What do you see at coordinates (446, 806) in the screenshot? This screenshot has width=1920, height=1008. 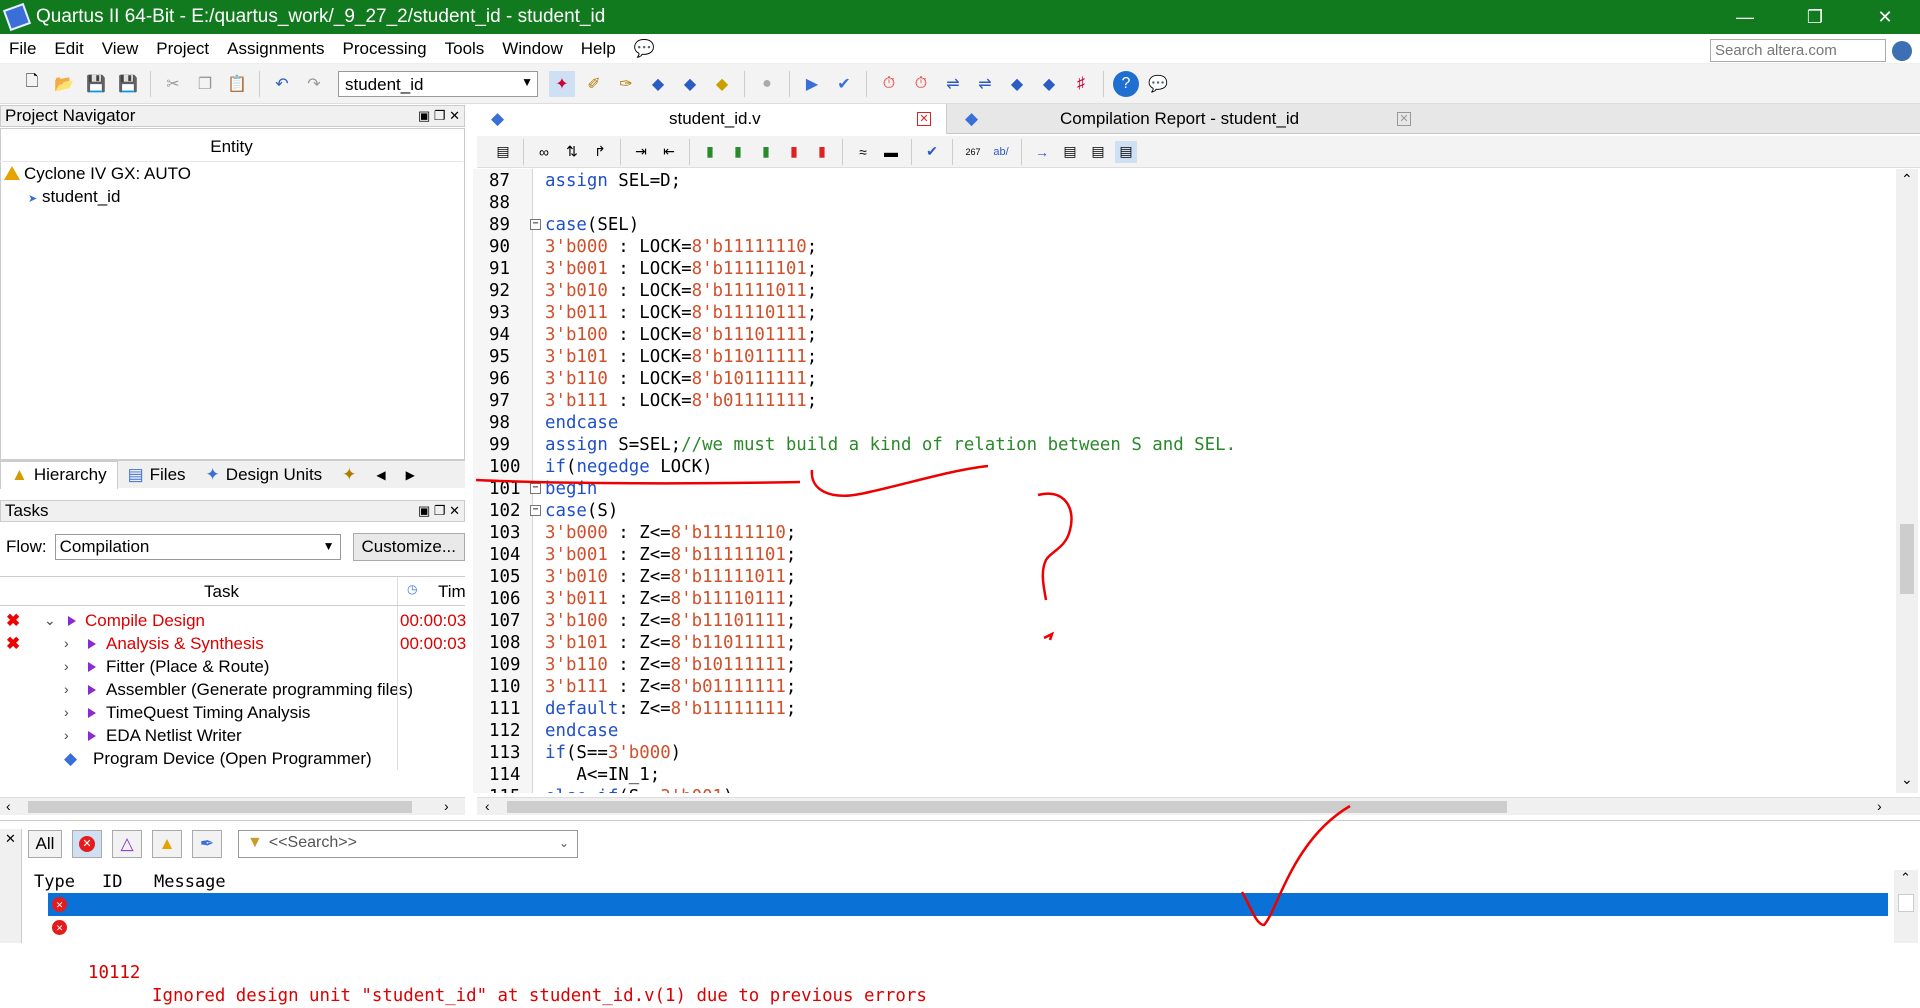 I see `scroll-right-icon: ›` at bounding box center [446, 806].